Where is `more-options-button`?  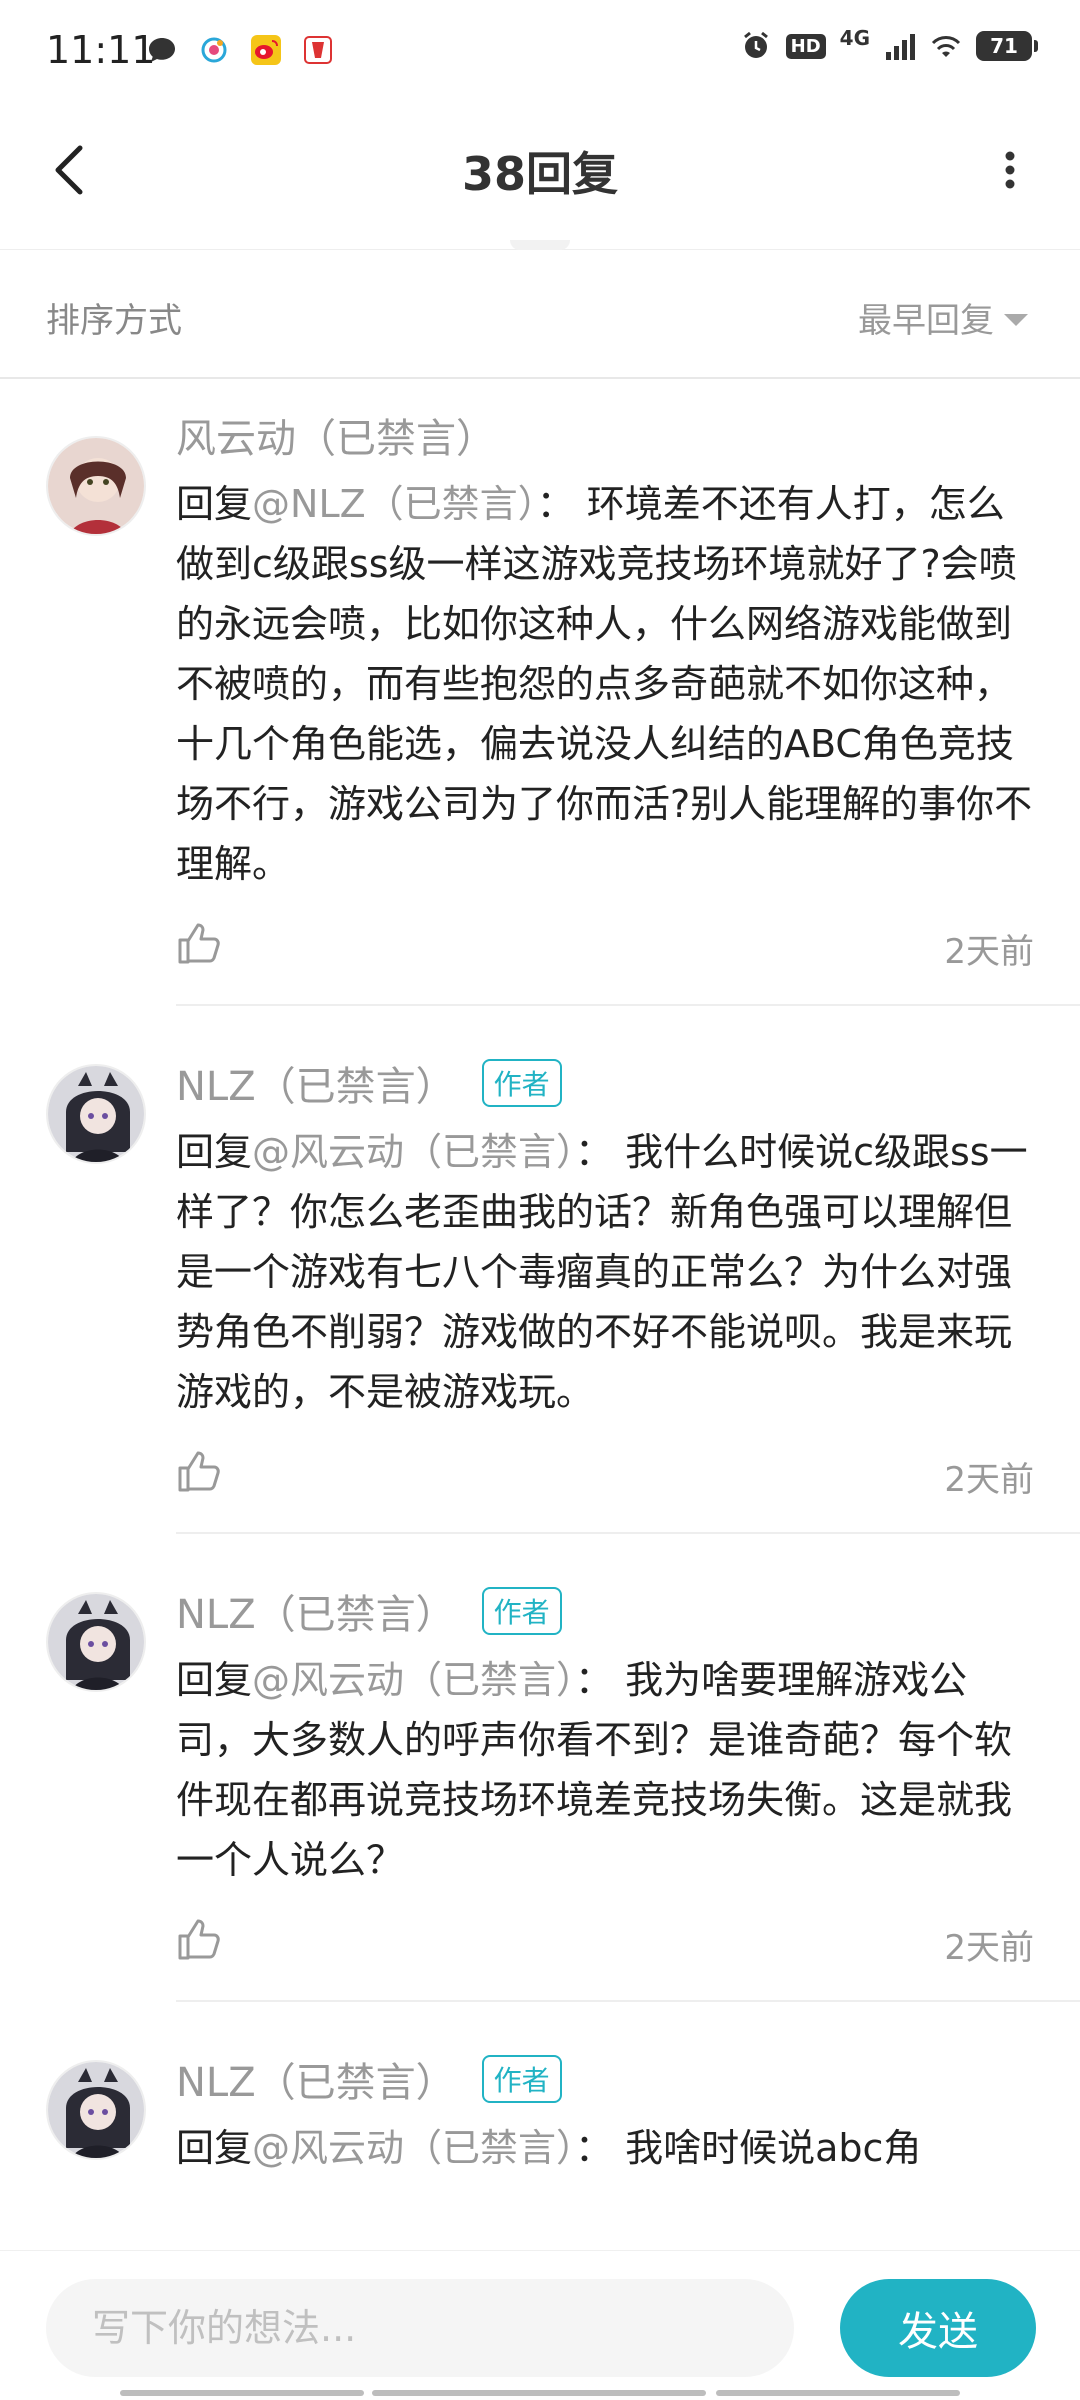
more-options-button is located at coordinates (1010, 170).